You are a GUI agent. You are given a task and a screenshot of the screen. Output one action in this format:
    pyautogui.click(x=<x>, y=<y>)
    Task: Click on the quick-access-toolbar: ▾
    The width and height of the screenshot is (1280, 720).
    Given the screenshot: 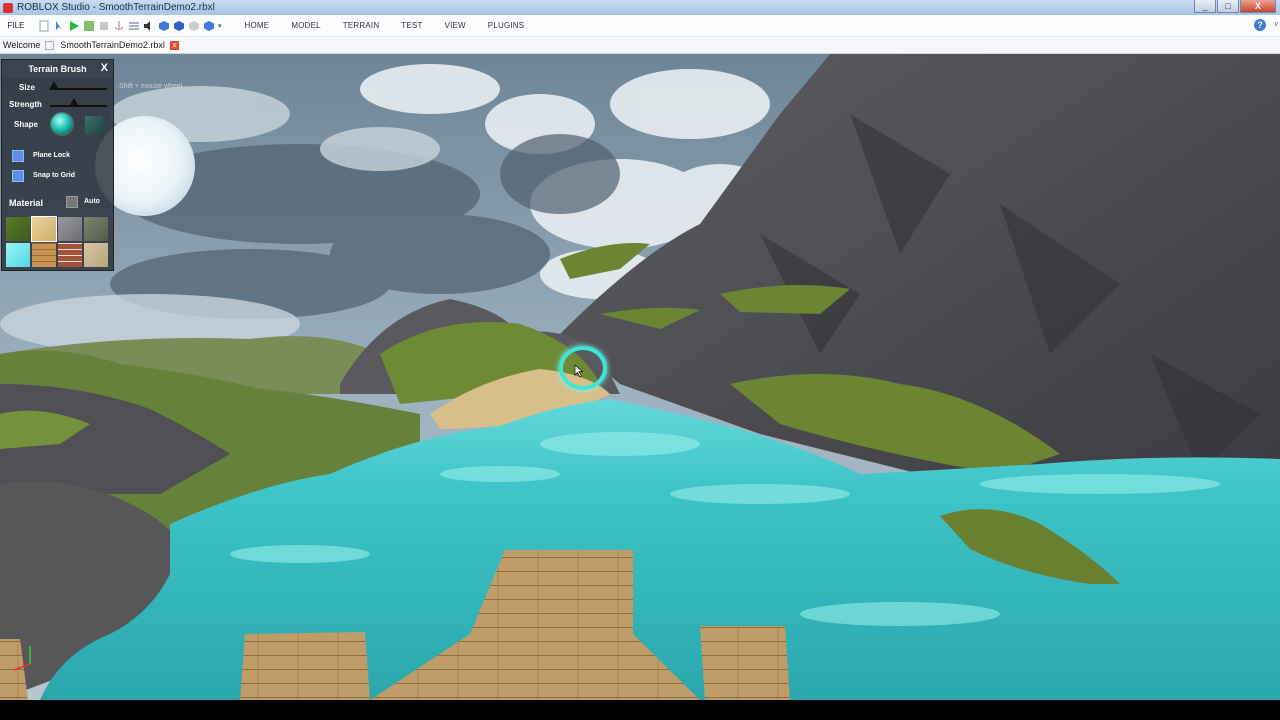 What is the action you would take?
    pyautogui.click(x=130, y=26)
    